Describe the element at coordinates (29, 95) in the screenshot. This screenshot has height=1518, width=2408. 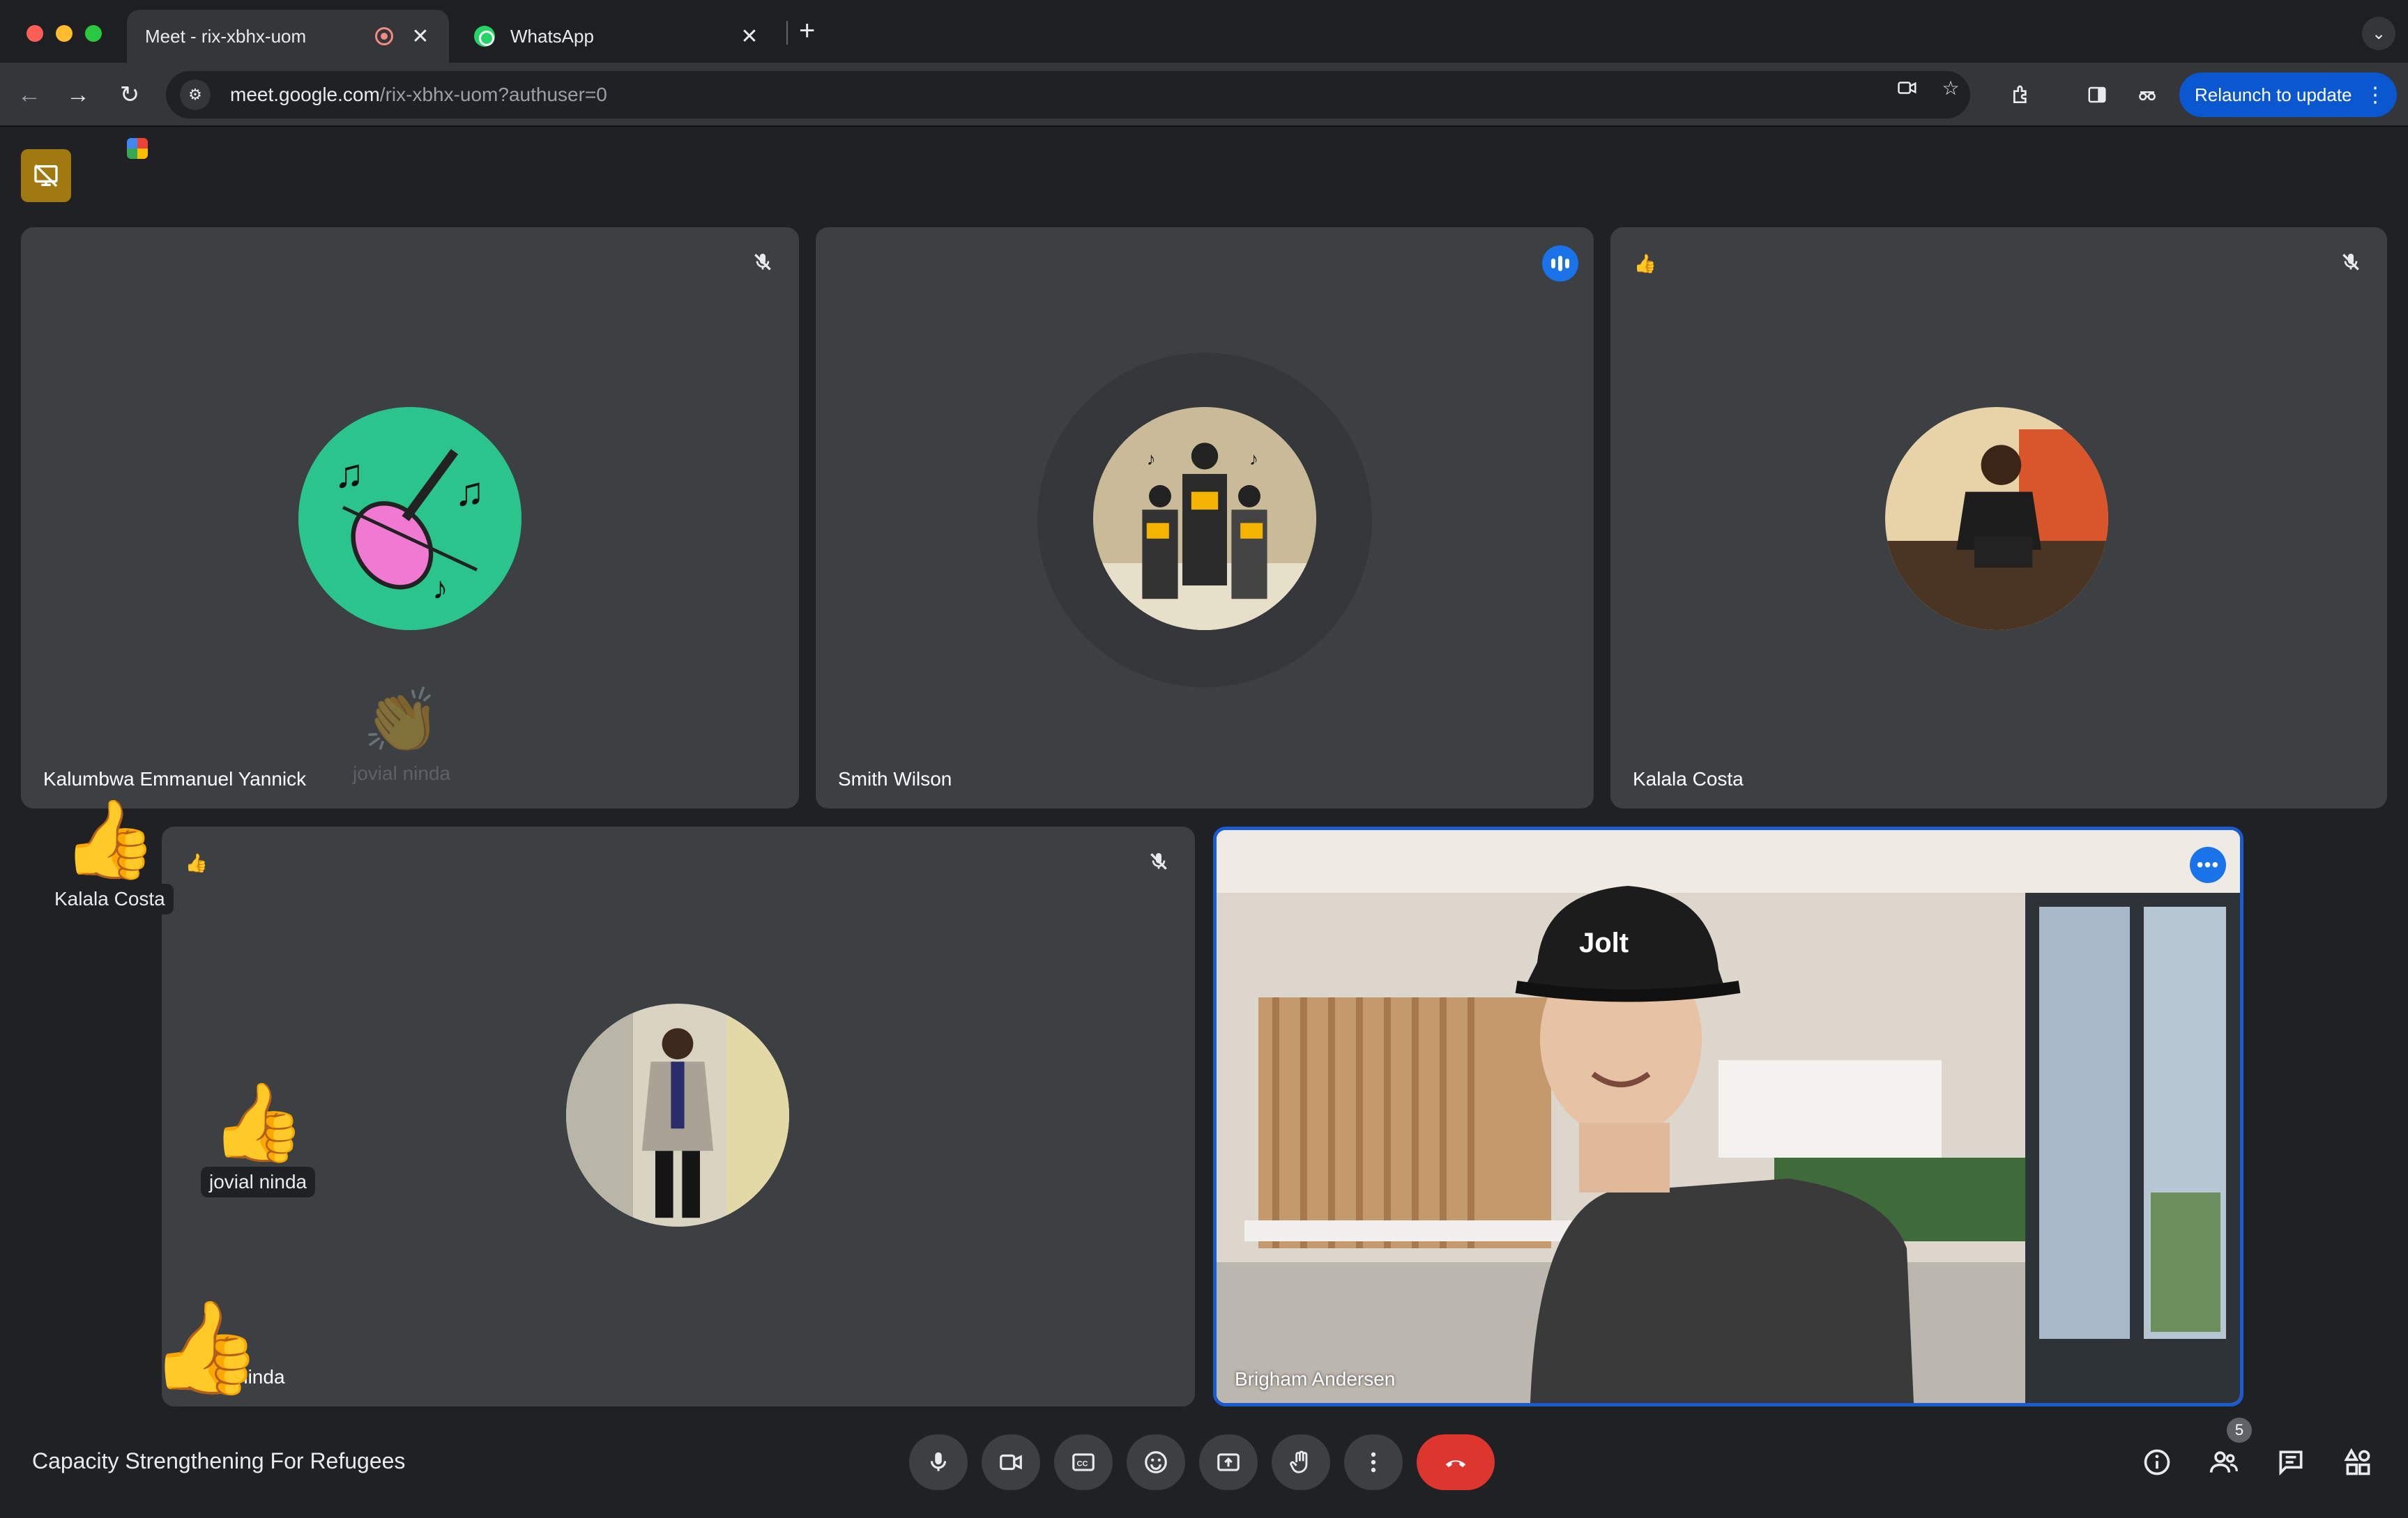
I see `back-arrow-icon: ←` at that location.